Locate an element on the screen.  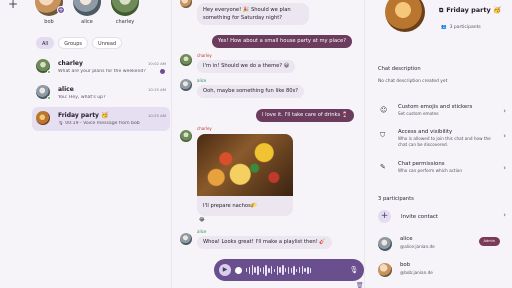
filter-all: All is located at coordinates (45, 43).